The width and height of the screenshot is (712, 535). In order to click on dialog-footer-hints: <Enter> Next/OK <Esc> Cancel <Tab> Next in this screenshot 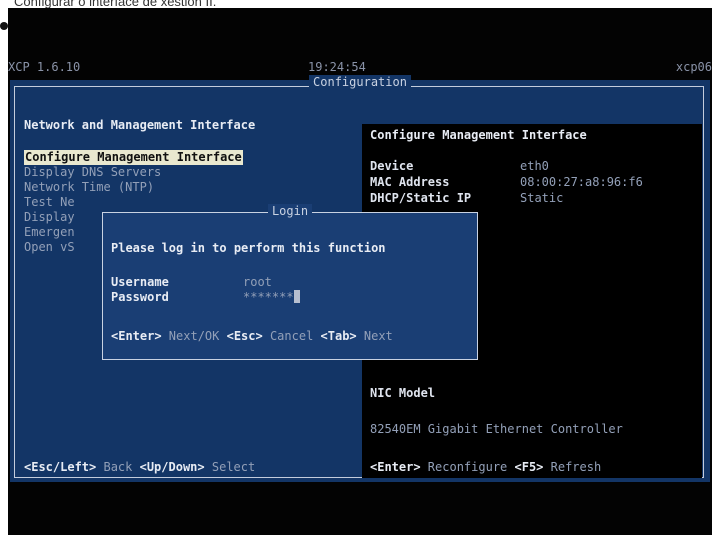, I will do `click(252, 336)`.